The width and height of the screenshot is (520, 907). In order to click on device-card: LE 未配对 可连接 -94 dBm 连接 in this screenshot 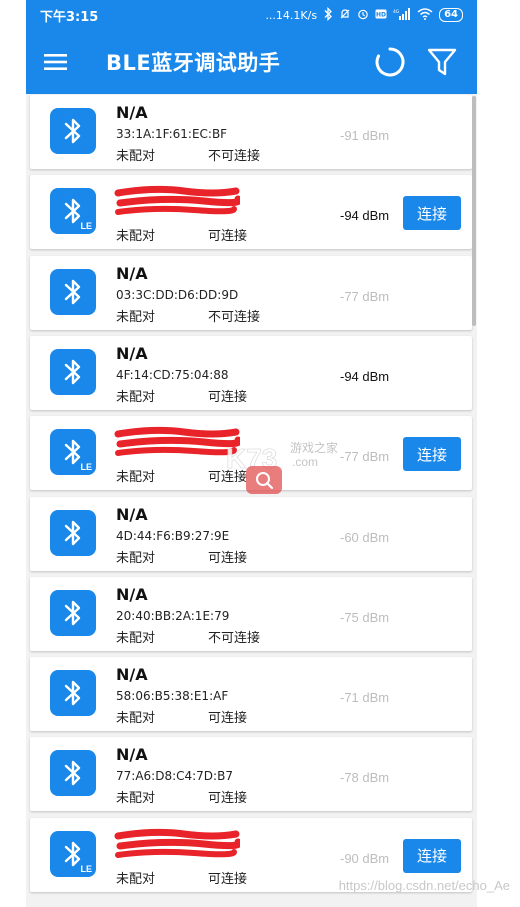, I will do `click(251, 212)`.